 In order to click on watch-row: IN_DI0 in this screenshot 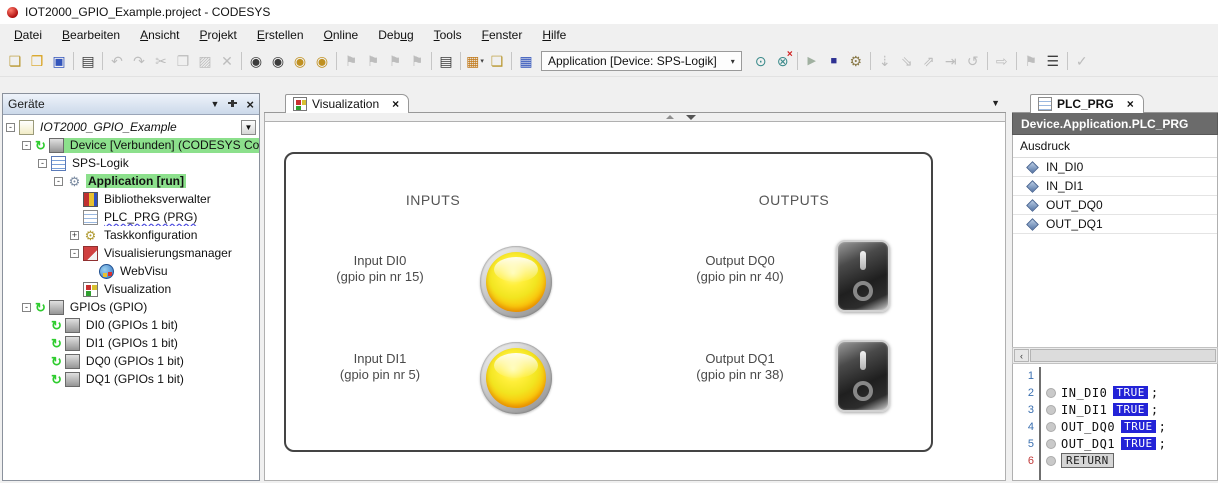, I will do `click(1115, 167)`.